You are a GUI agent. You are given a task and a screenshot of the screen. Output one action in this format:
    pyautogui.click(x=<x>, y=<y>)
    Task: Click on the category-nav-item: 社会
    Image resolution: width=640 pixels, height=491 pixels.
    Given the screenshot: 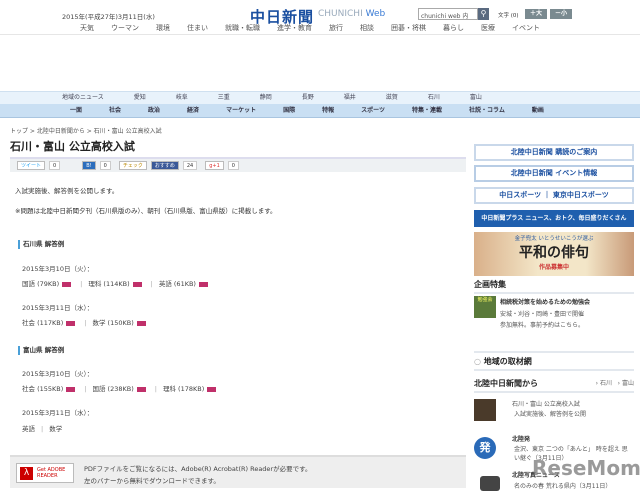 What is the action you would take?
    pyautogui.click(x=115, y=110)
    